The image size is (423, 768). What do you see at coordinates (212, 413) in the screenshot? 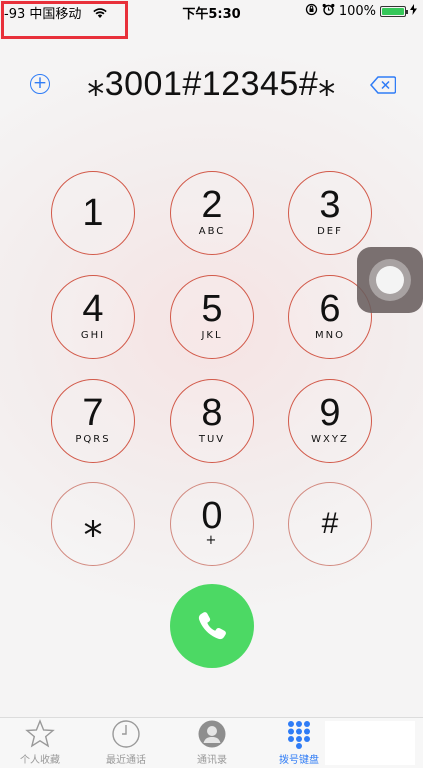
I see `key-digit: 8` at bounding box center [212, 413].